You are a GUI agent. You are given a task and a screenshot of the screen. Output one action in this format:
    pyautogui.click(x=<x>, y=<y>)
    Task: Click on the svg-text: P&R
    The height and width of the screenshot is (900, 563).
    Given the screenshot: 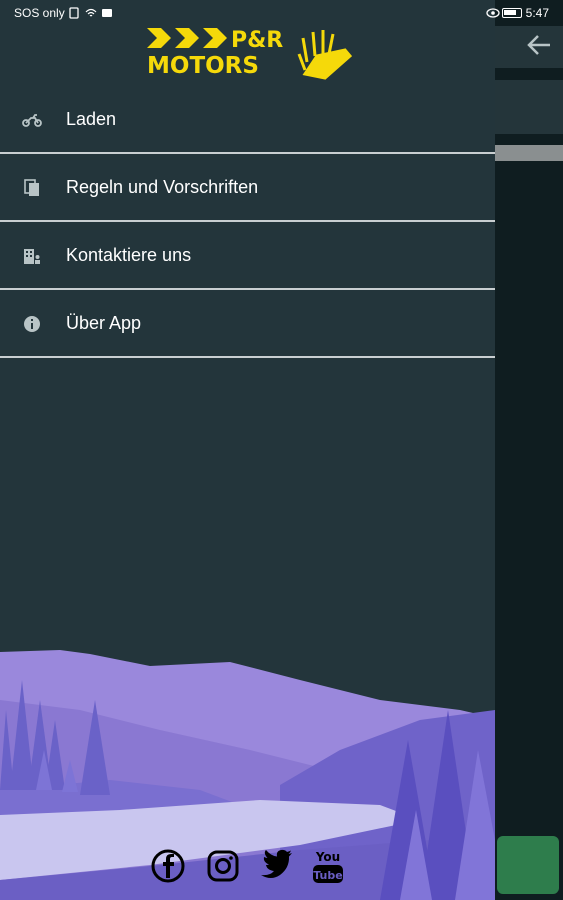 What is the action you would take?
    pyautogui.click(x=257, y=40)
    